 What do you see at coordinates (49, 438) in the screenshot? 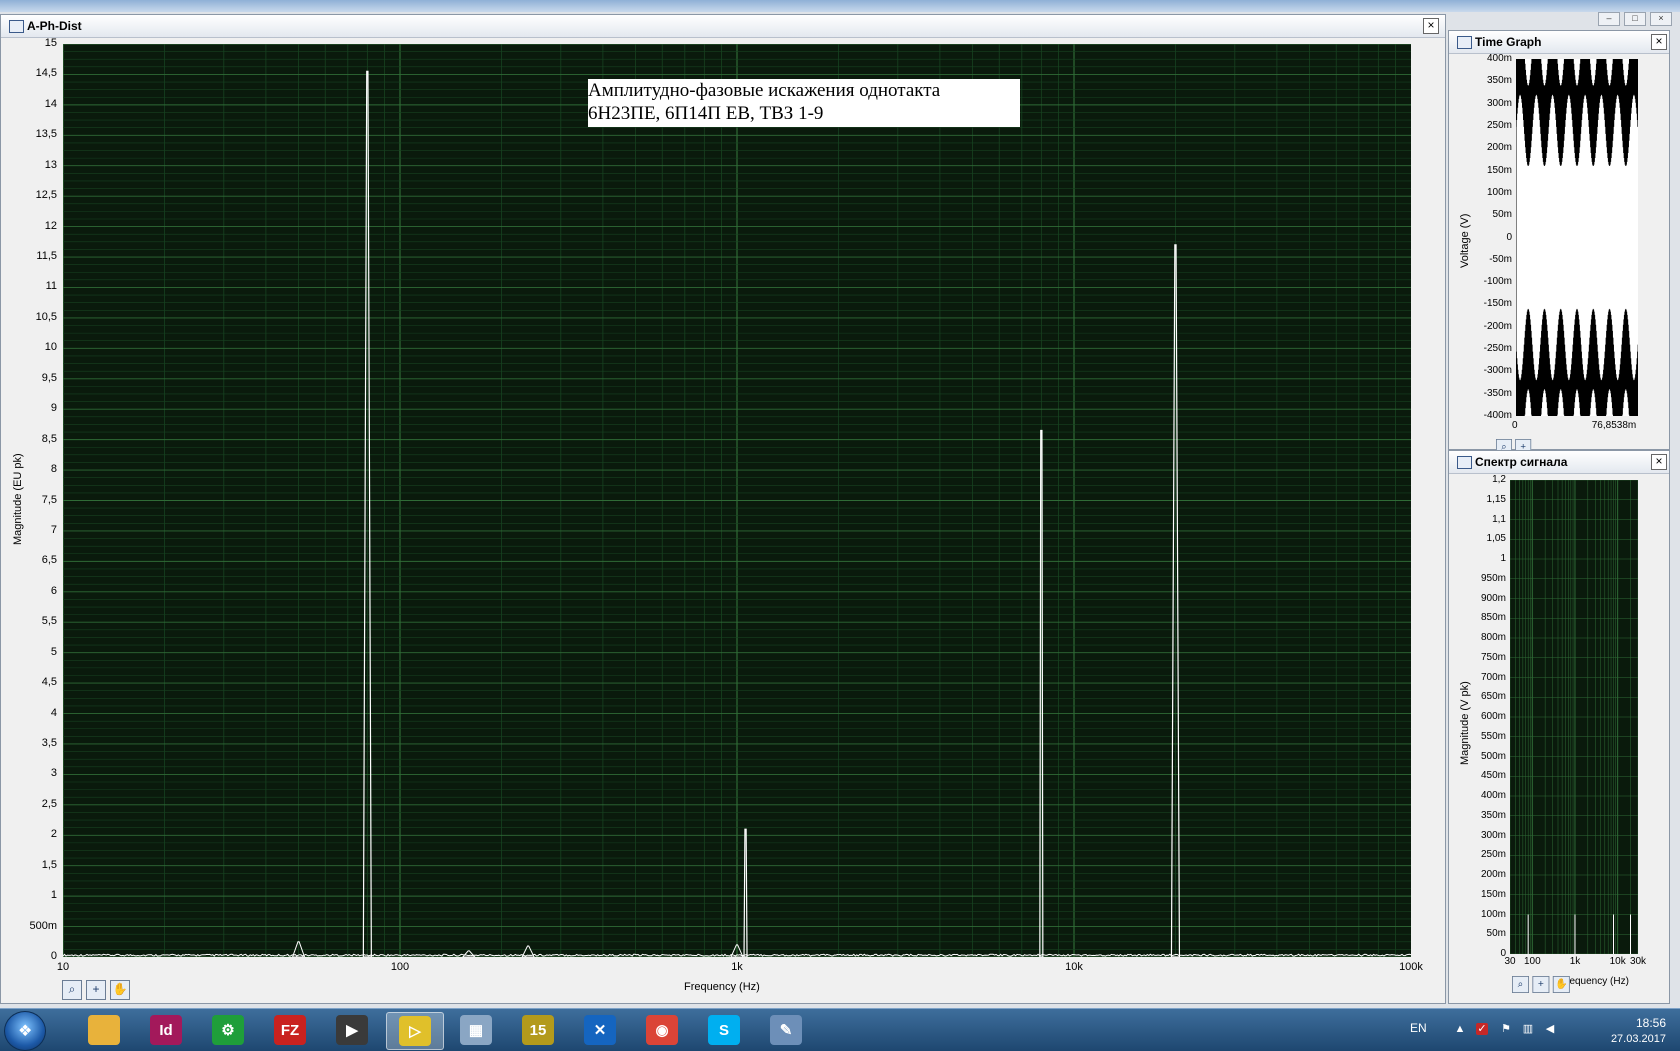
I see `main-y-tick-label: 8,5` at bounding box center [49, 438].